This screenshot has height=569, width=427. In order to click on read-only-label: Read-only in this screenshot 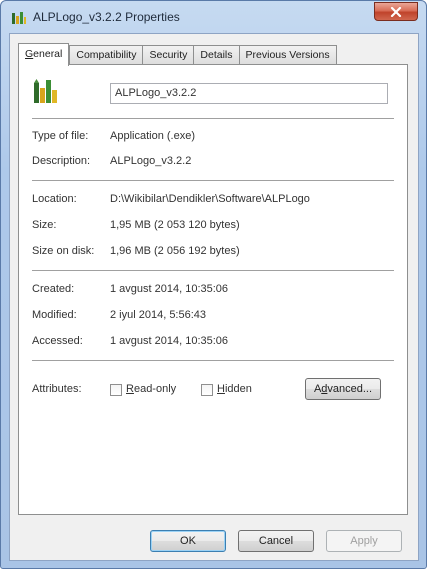, I will do `click(151, 389)`.